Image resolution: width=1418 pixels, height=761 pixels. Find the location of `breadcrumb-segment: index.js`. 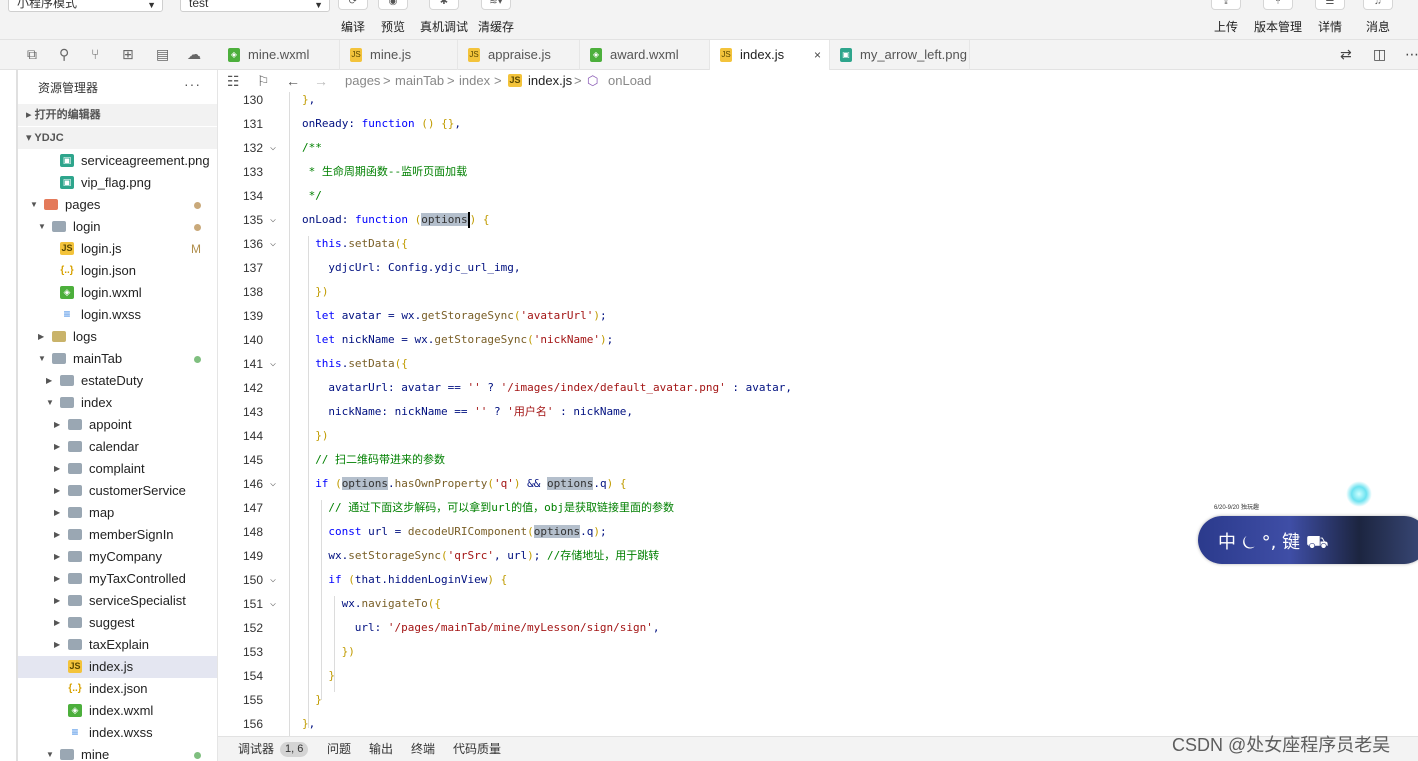

breadcrumb-segment: index.js is located at coordinates (550, 81).